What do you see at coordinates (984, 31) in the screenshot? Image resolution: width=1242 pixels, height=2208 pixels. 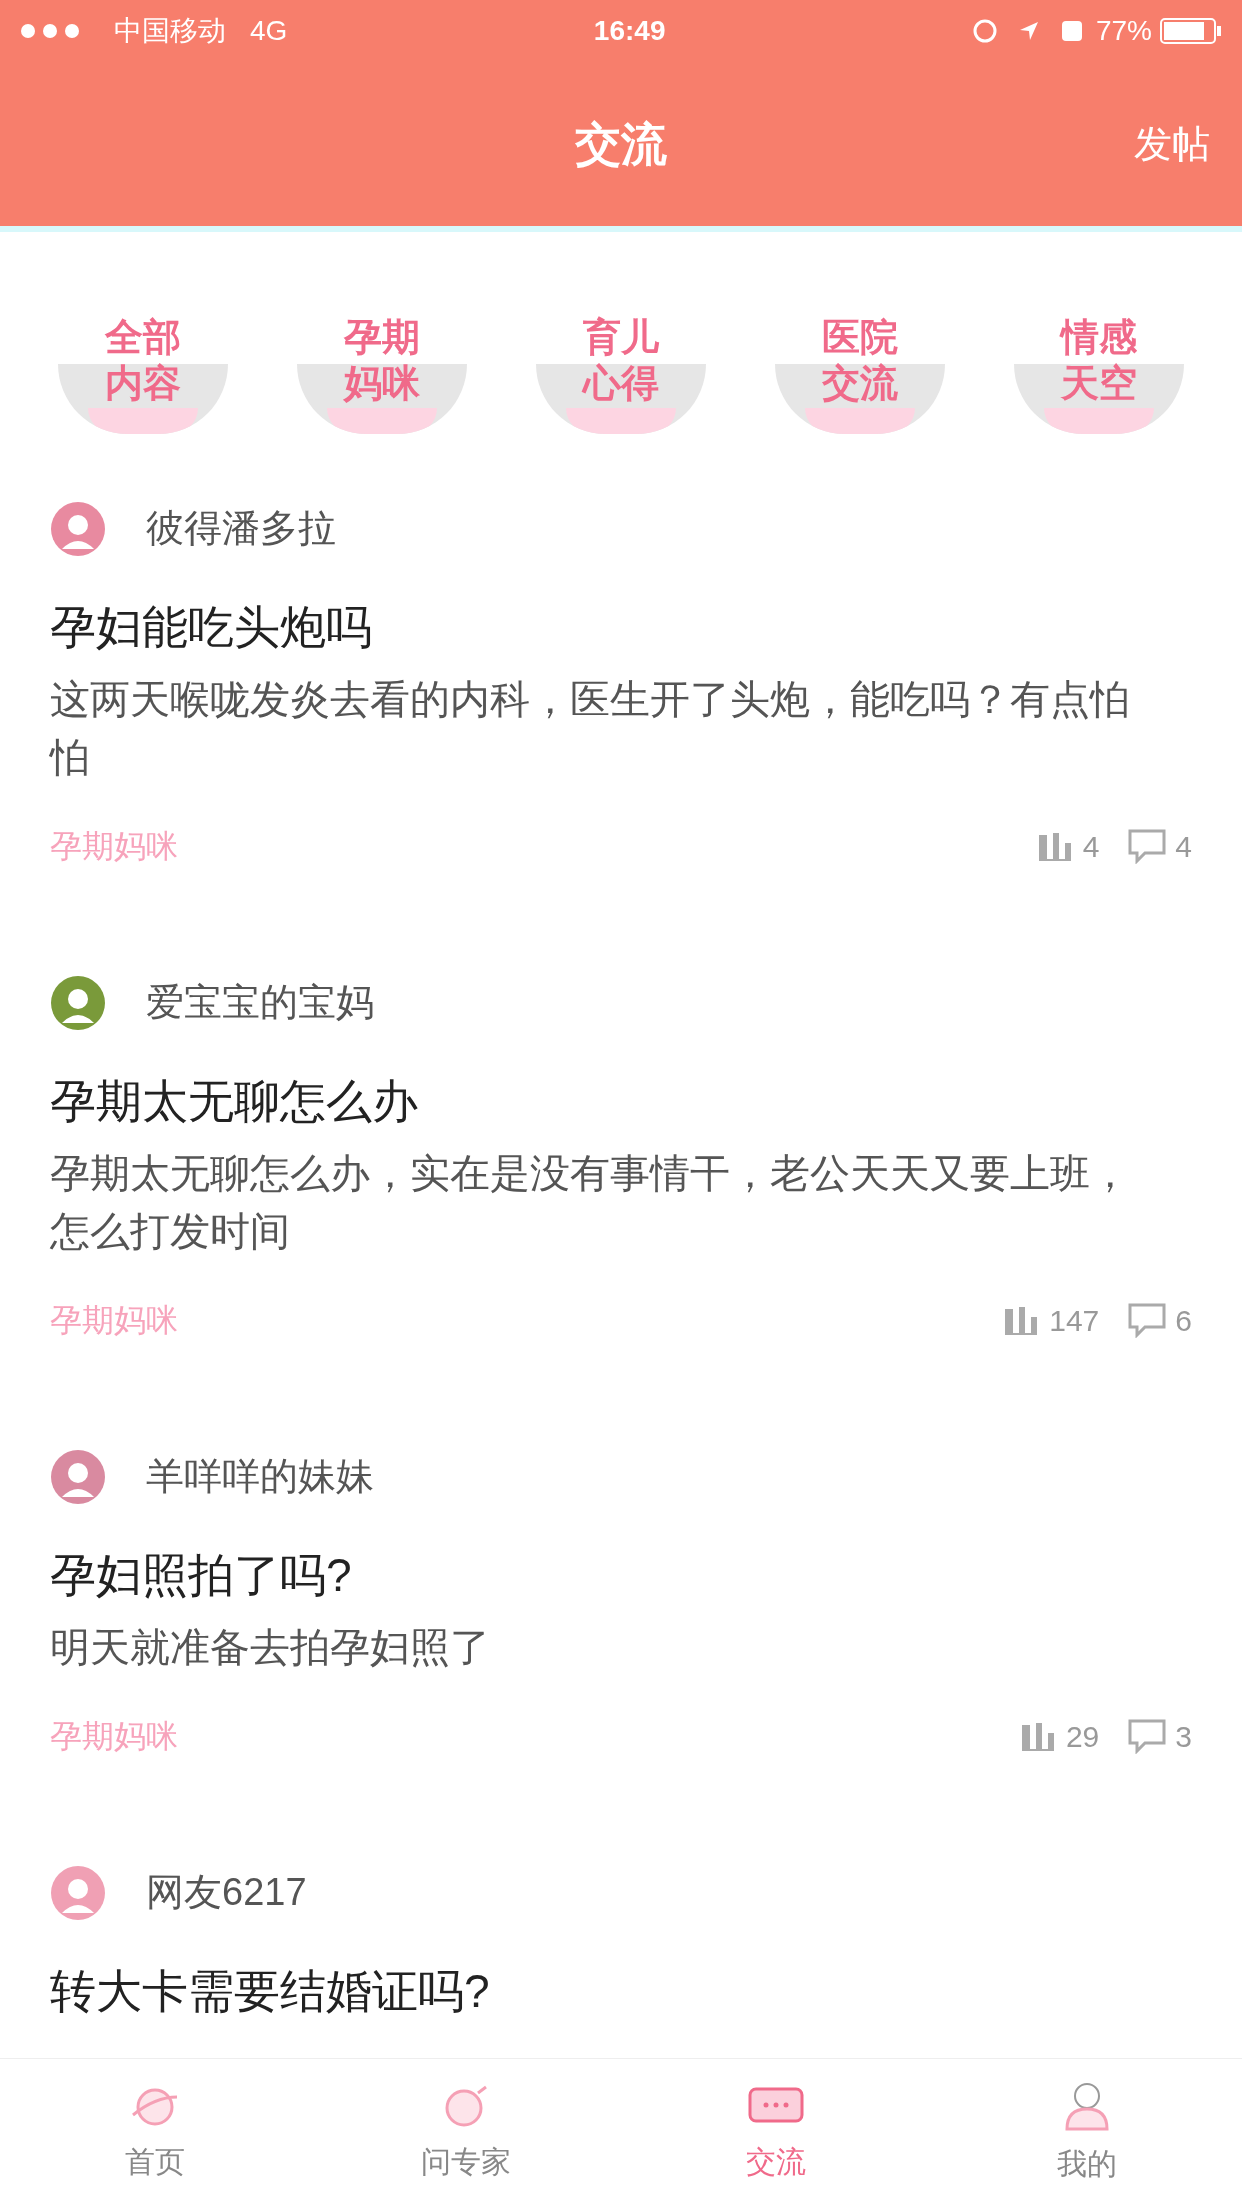 I see `lock-rotation-icon` at bounding box center [984, 31].